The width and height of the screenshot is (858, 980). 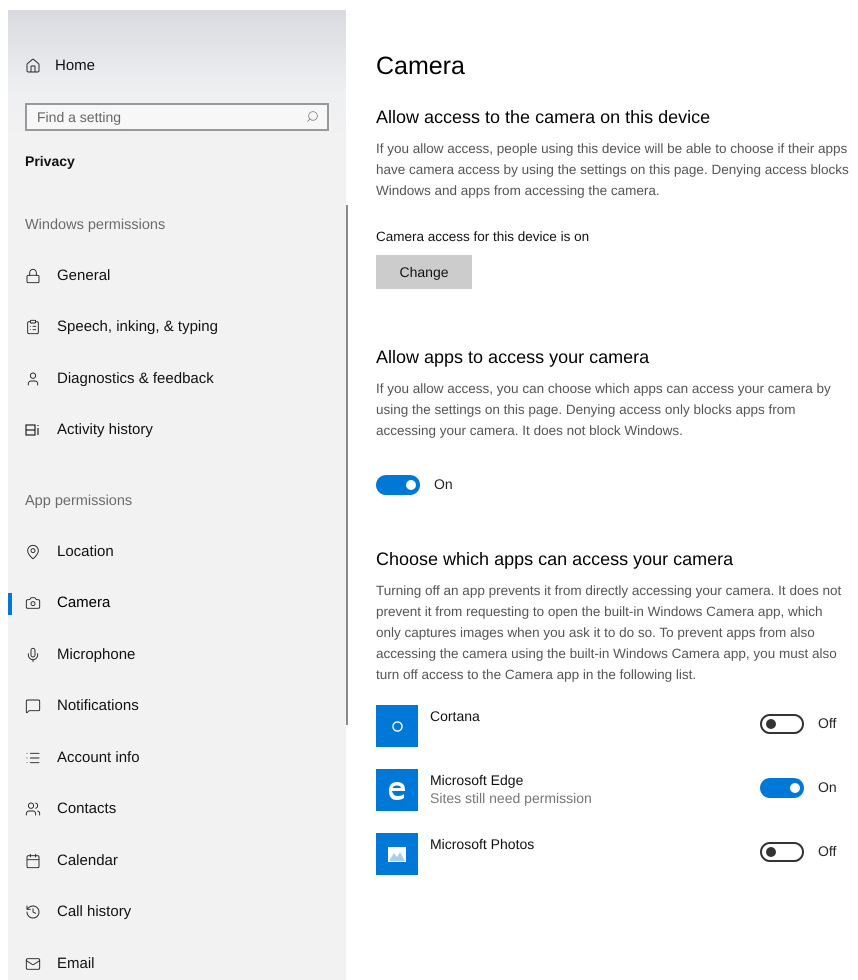 I want to click on section-description: If you allow access, people using this device will be able to choose if their apps have camera access by using the settings on this page. Denying access blocks Windows and apps from accessing the camera., so click(x=613, y=170).